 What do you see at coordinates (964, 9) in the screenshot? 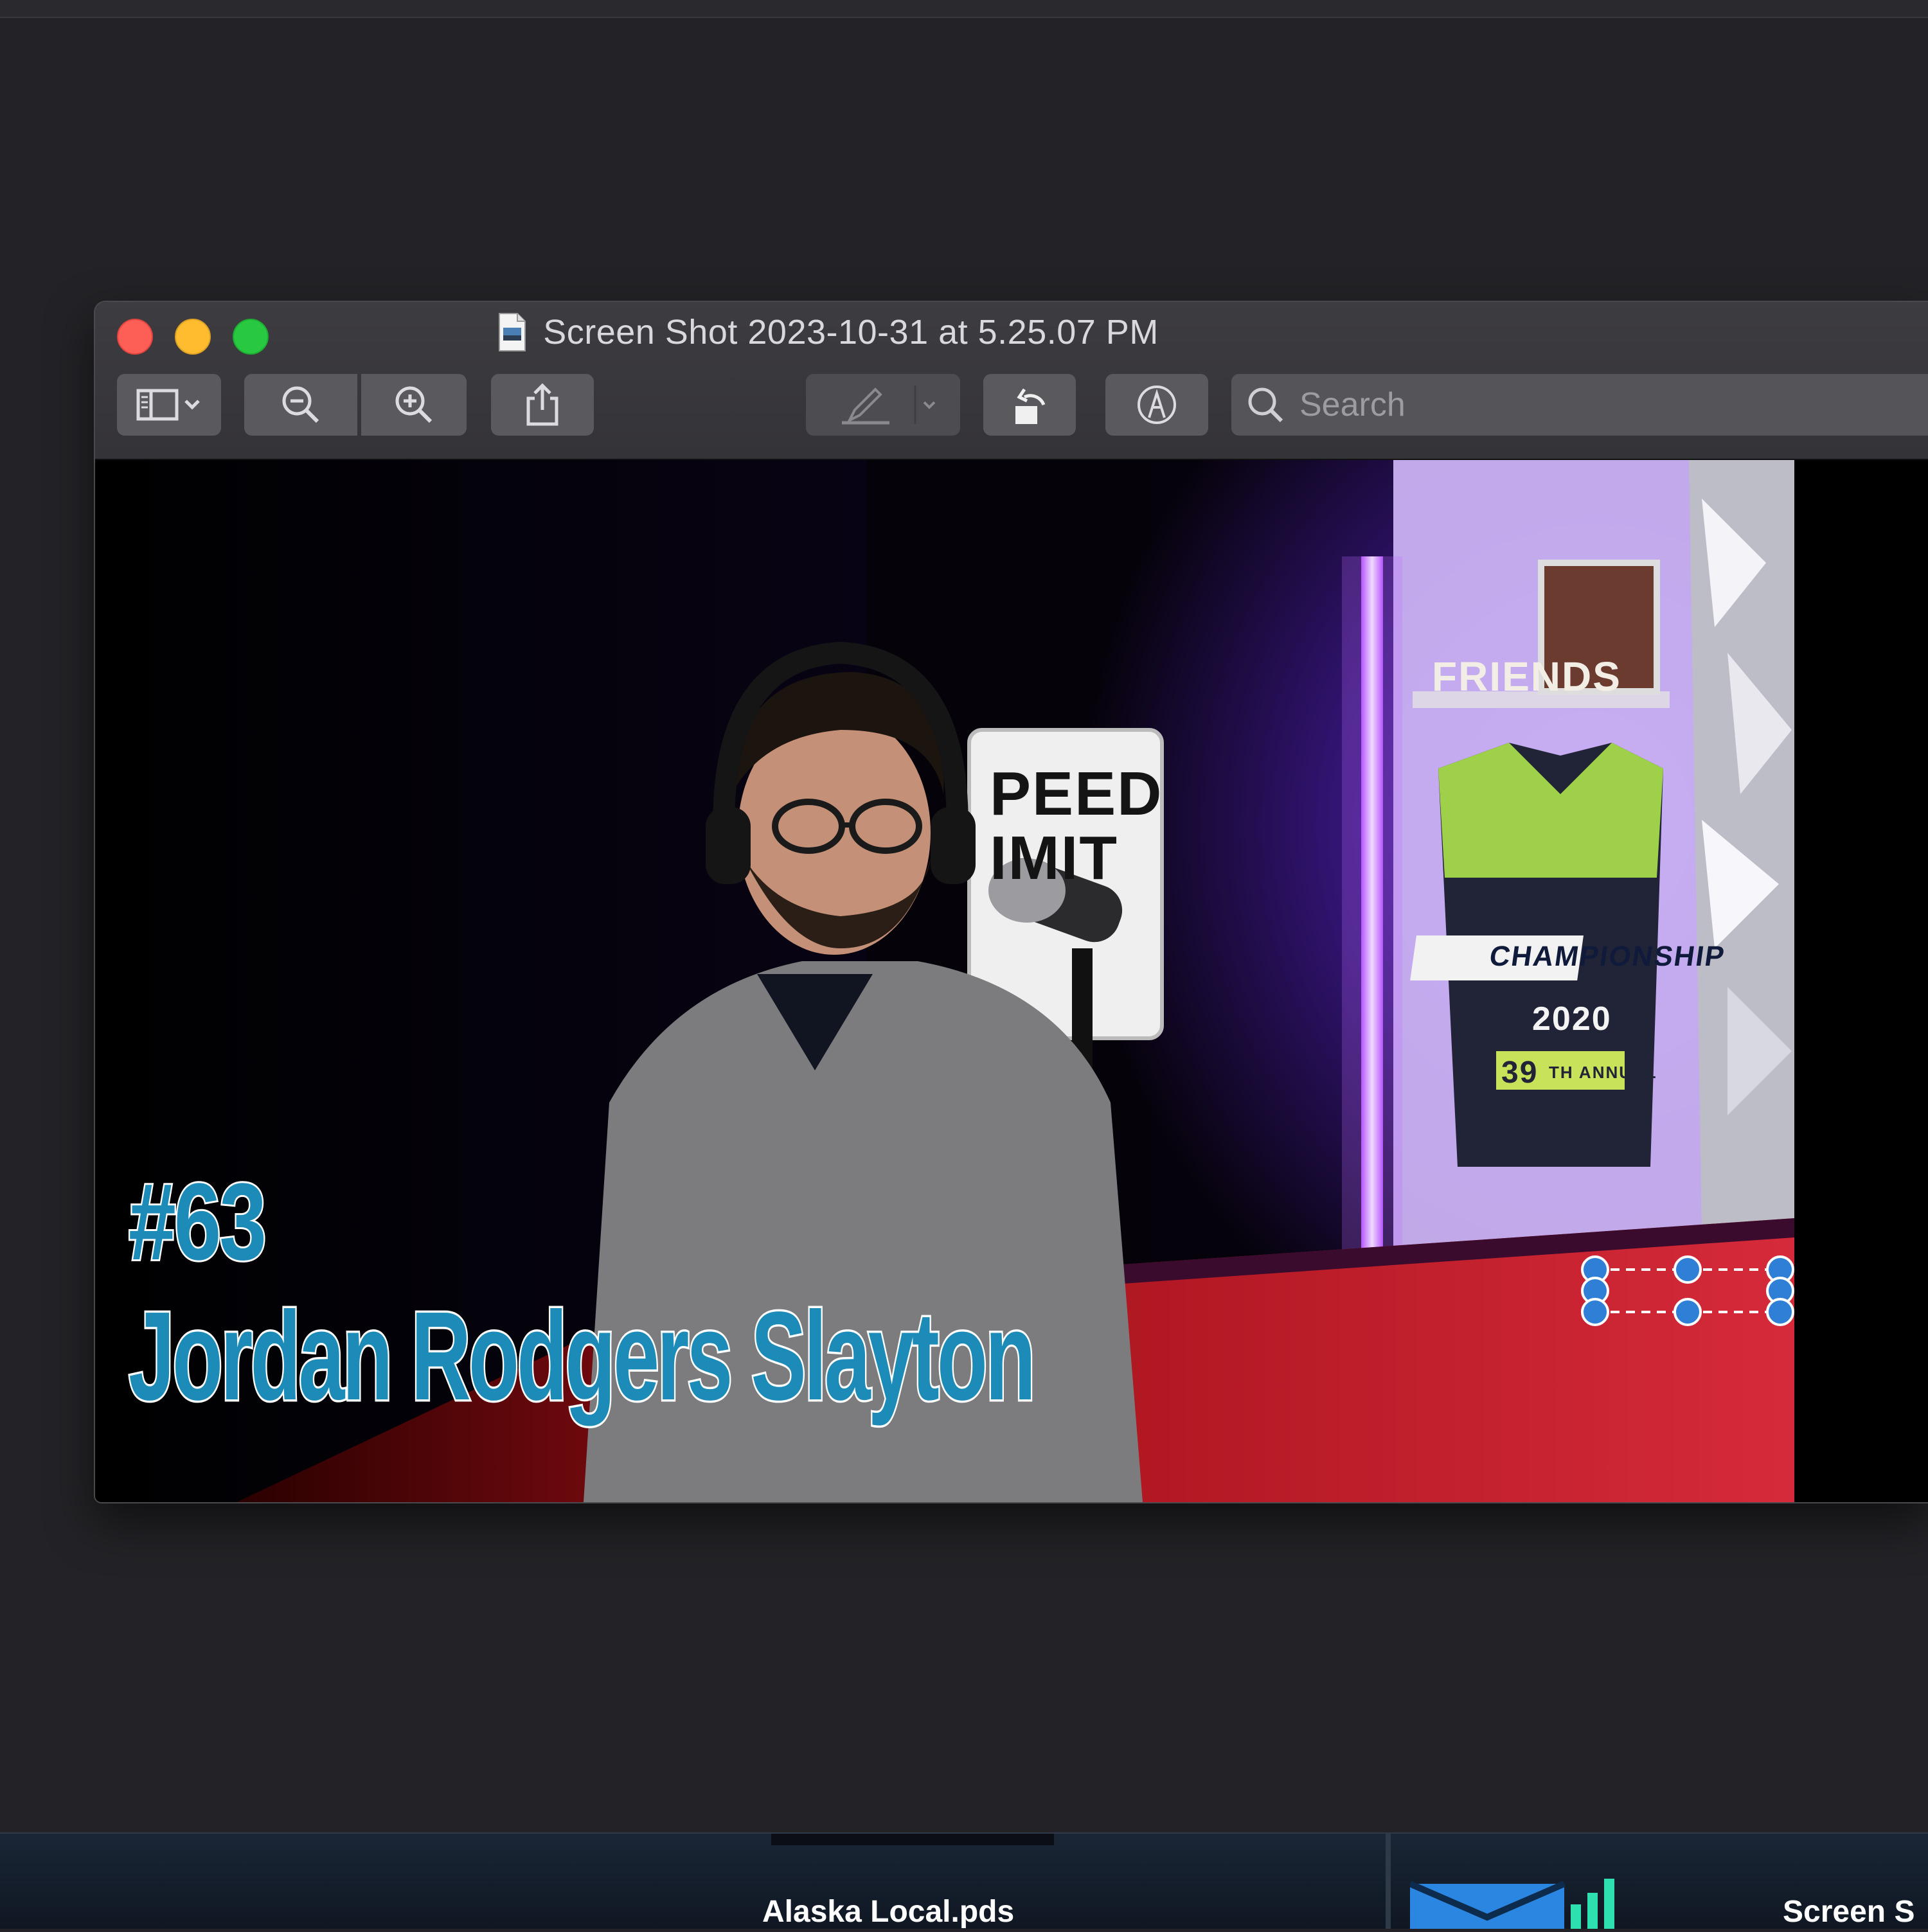
I see `desktop-menu-bar` at bounding box center [964, 9].